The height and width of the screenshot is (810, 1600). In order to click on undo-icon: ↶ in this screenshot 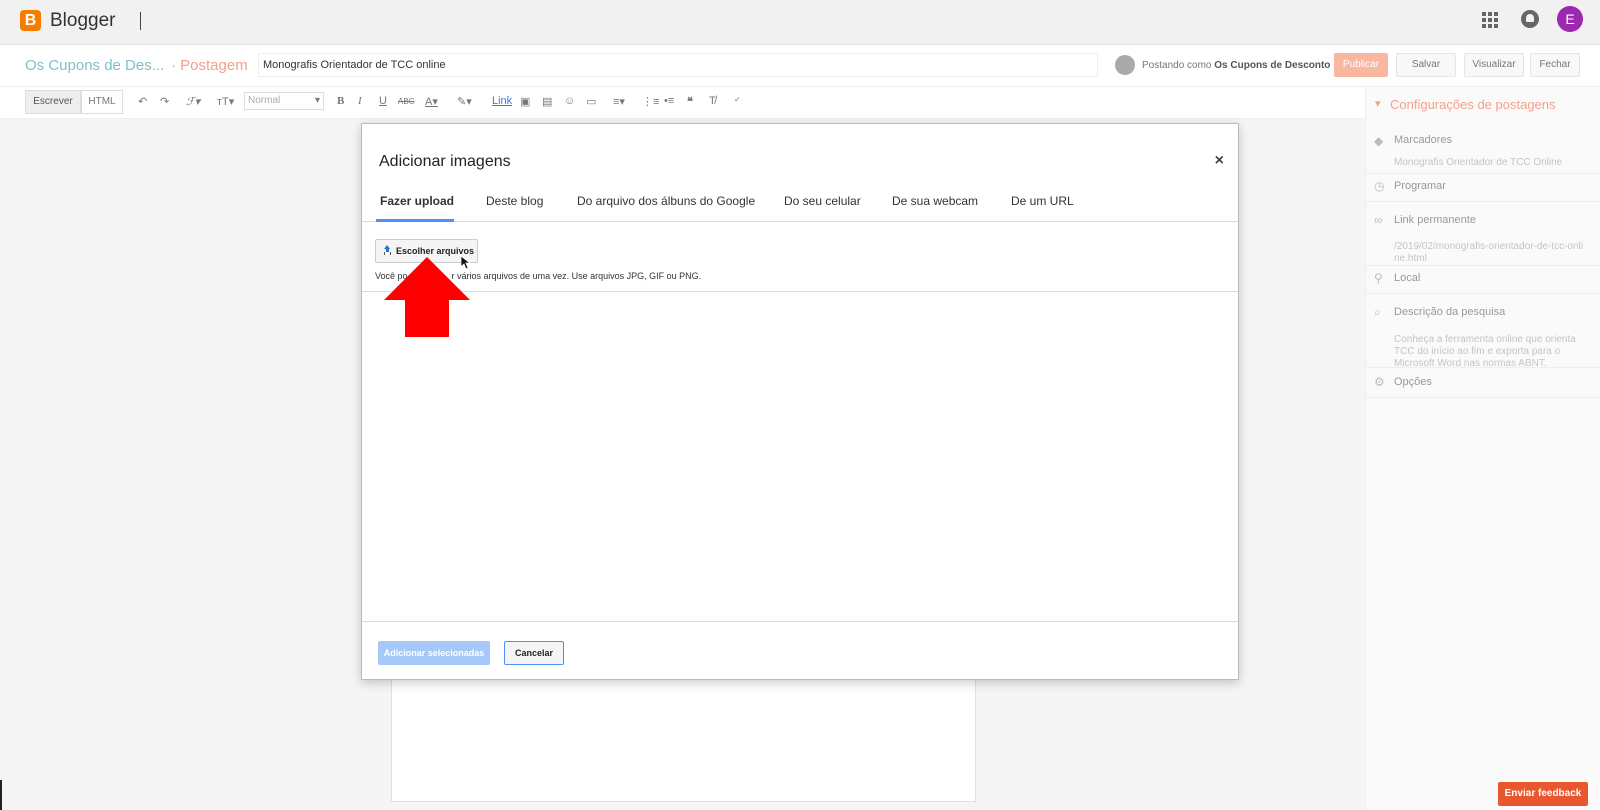, I will do `click(142, 101)`.